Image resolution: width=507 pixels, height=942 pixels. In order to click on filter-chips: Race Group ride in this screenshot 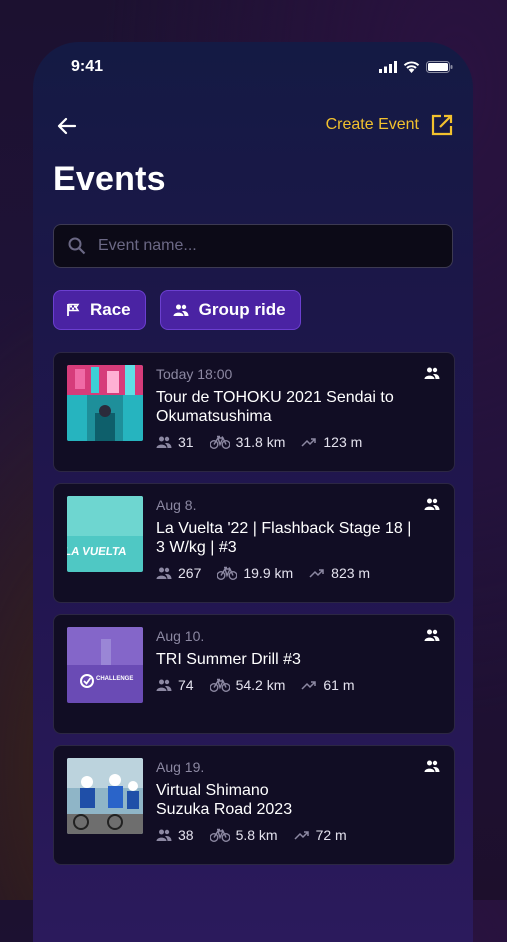, I will do `click(177, 310)`.